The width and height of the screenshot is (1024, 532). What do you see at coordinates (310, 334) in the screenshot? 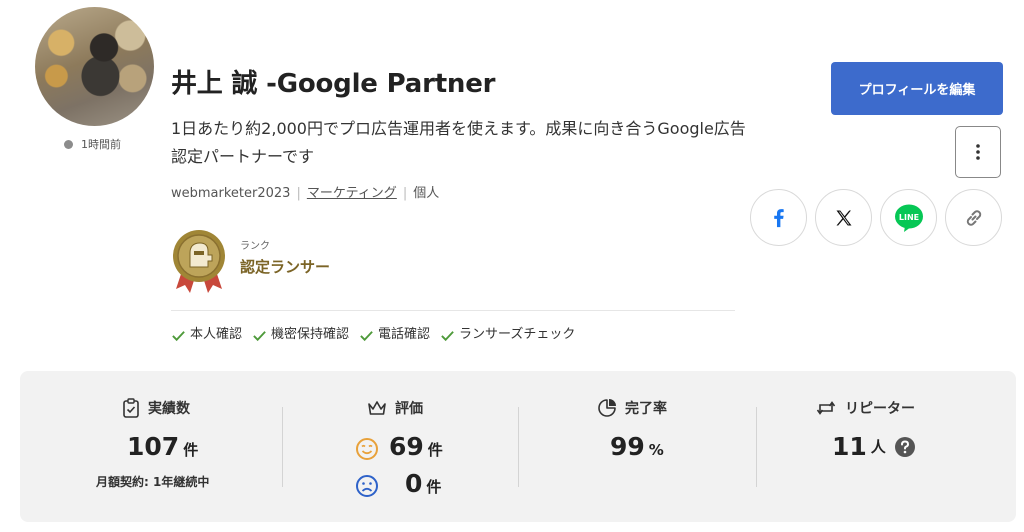
I see `verification-label: 機密保持確認` at bounding box center [310, 334].